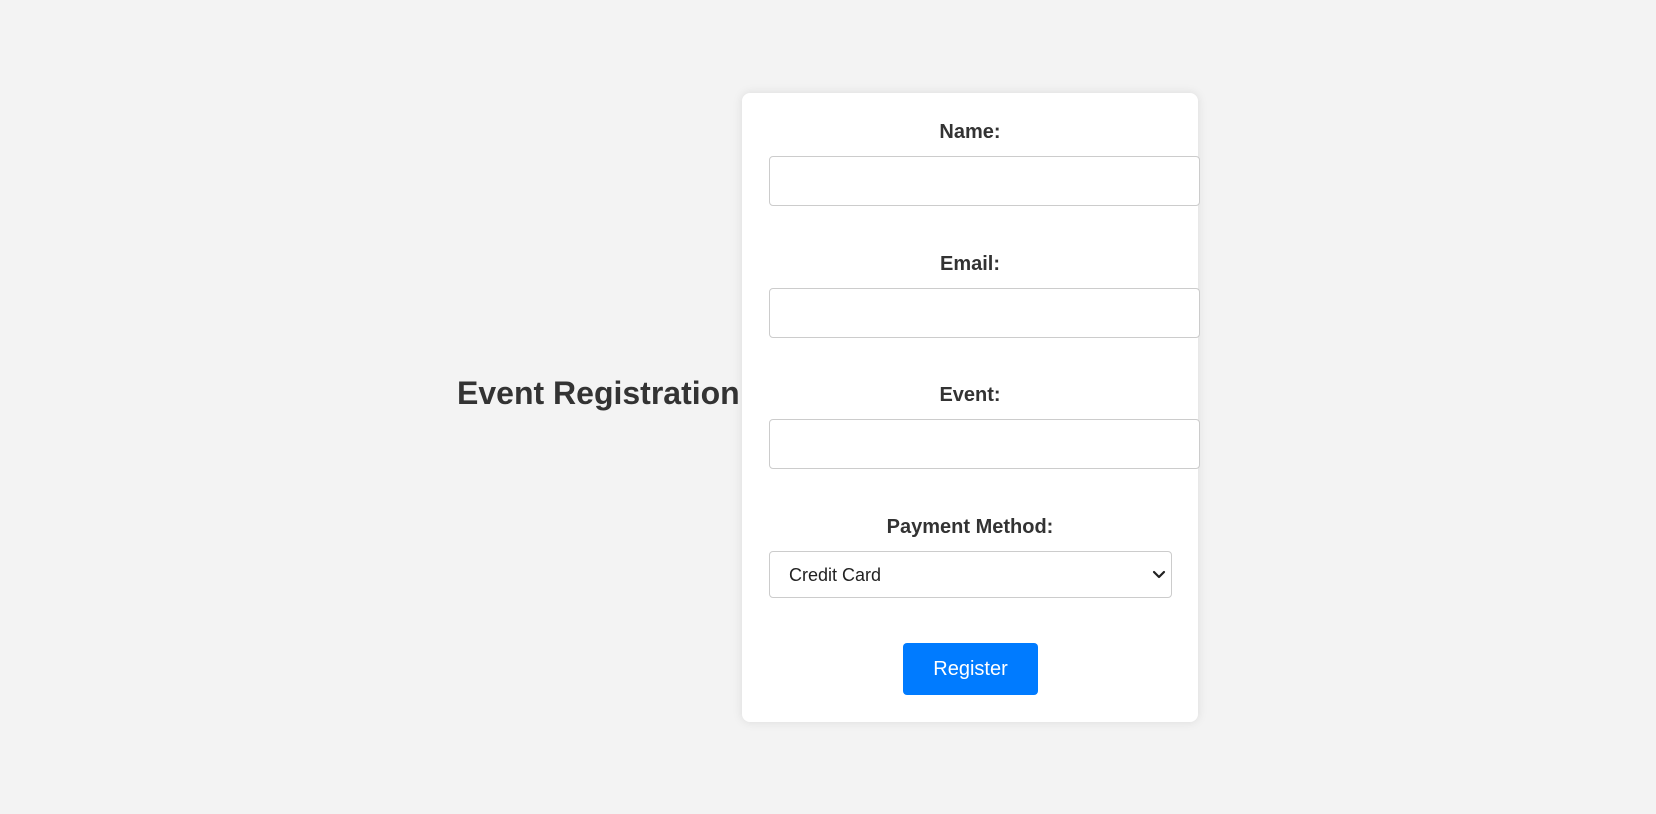  Describe the element at coordinates (598, 393) in the screenshot. I see `page-title: Event Registration` at that location.